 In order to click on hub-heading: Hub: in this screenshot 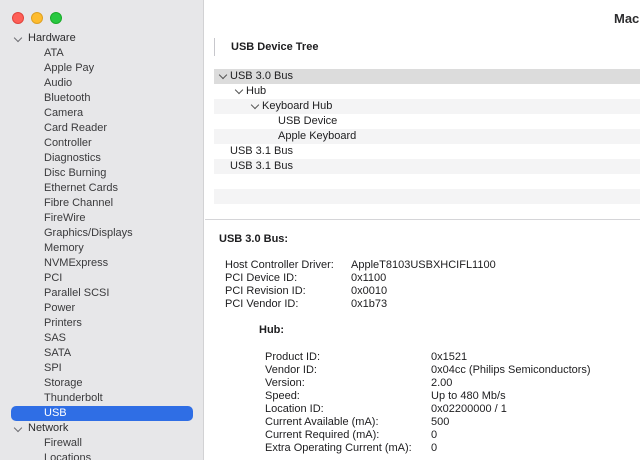, I will do `click(272, 330)`.